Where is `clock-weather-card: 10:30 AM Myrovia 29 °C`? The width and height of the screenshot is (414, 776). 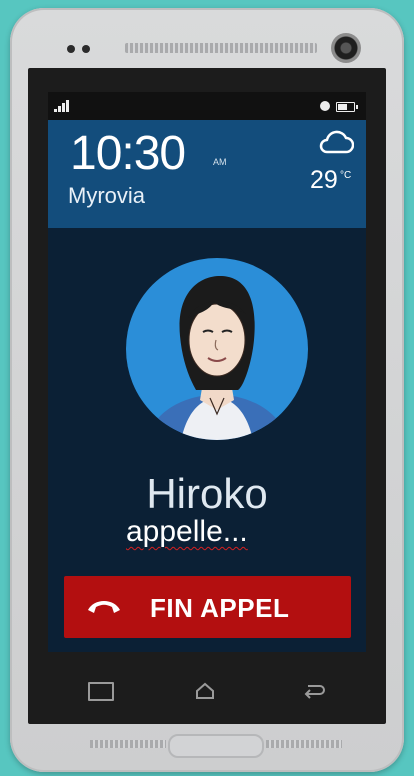
clock-weather-card: 10:30 AM Myrovia 29 °C is located at coordinates (207, 174).